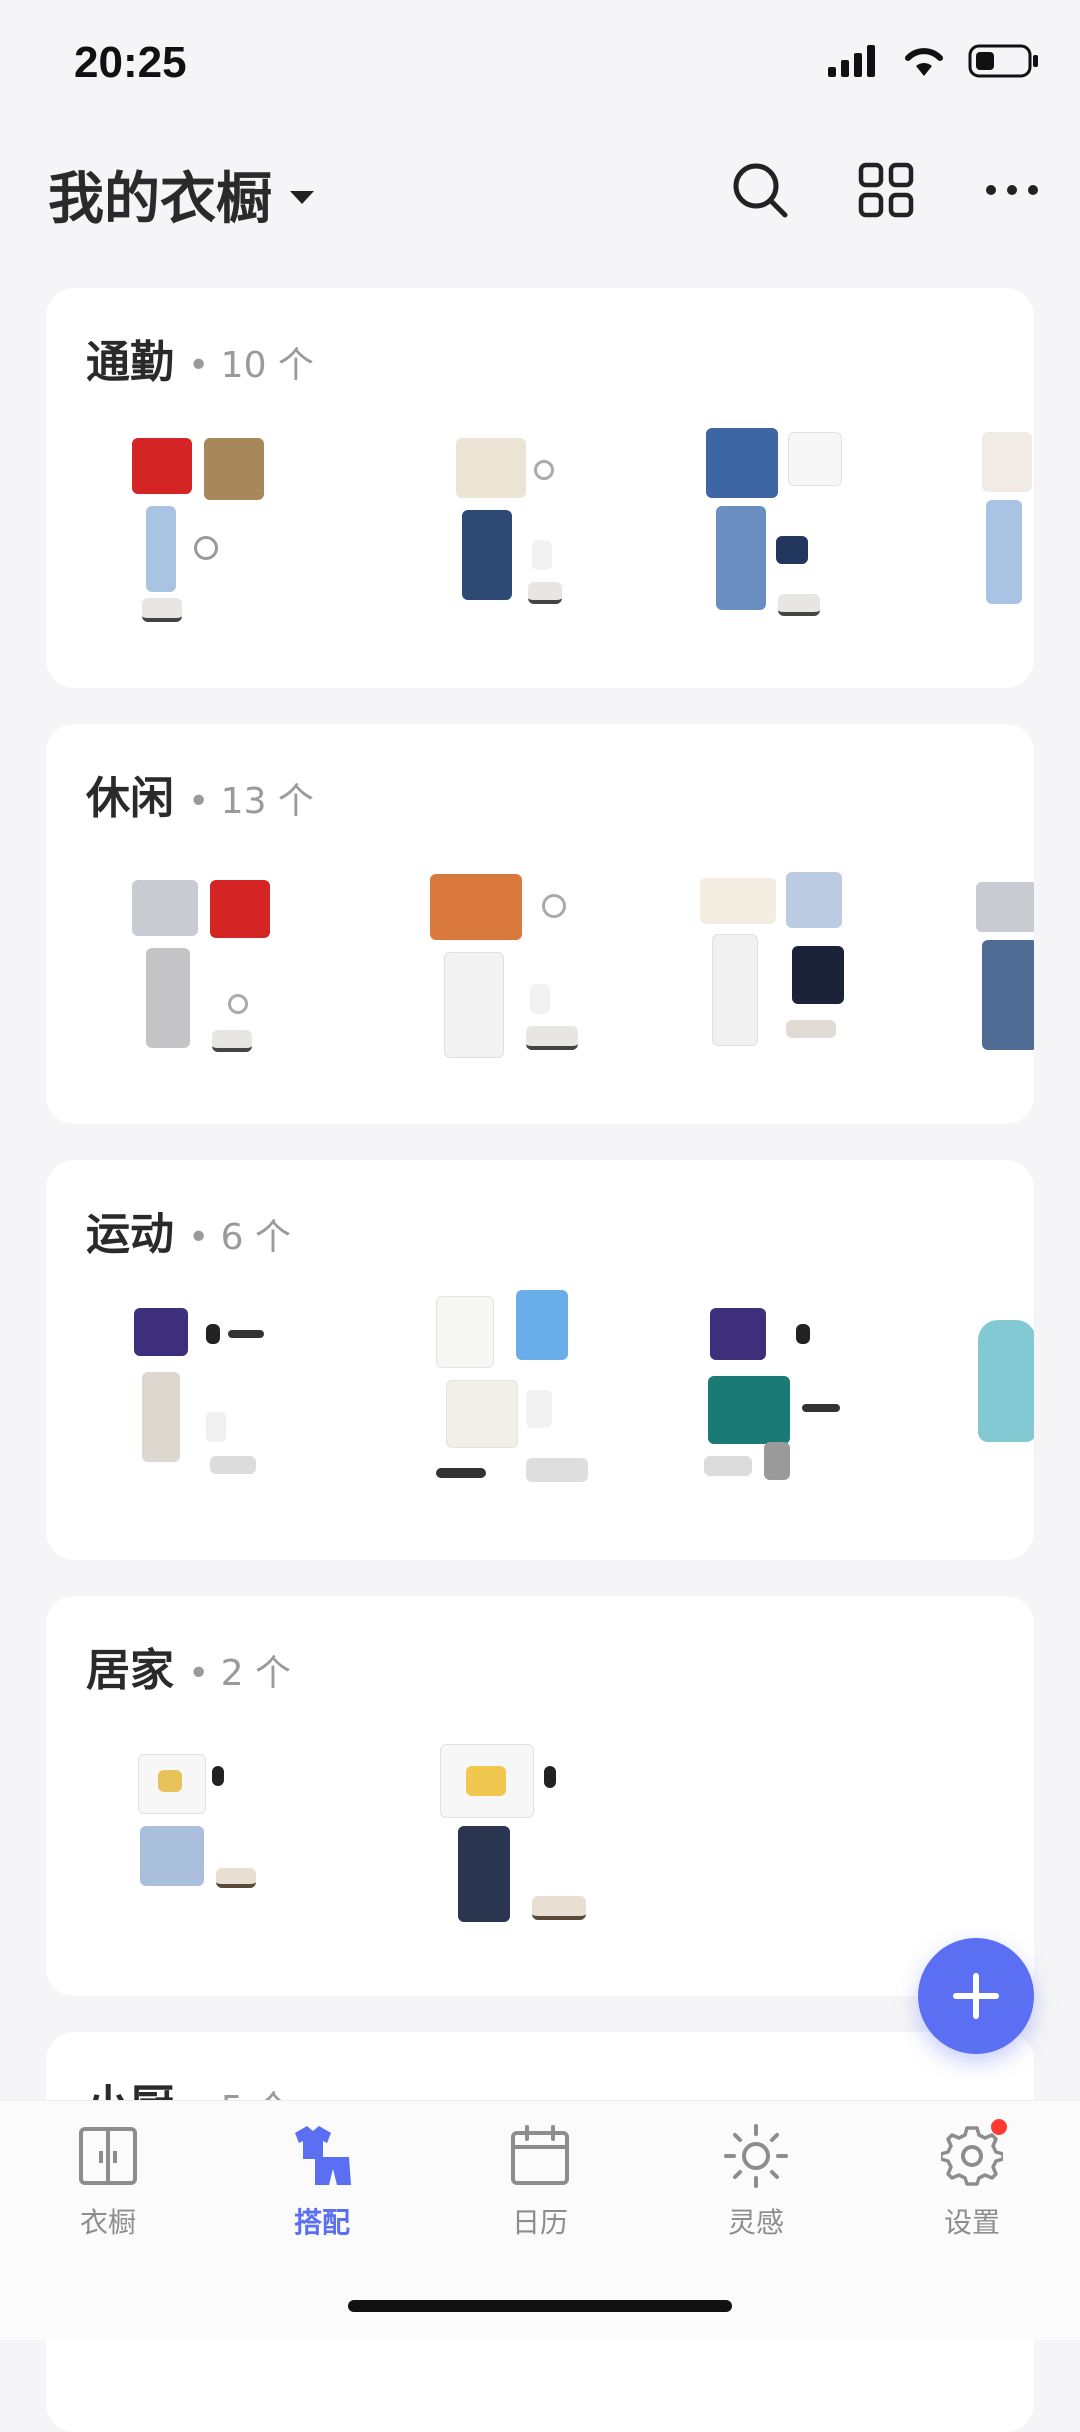  I want to click on blue-shorts-item, so click(172, 1856).